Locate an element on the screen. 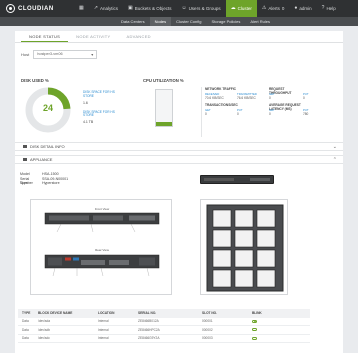 This screenshot has width=358, height=353. appliance-drive-bays is located at coordinates (244, 247).